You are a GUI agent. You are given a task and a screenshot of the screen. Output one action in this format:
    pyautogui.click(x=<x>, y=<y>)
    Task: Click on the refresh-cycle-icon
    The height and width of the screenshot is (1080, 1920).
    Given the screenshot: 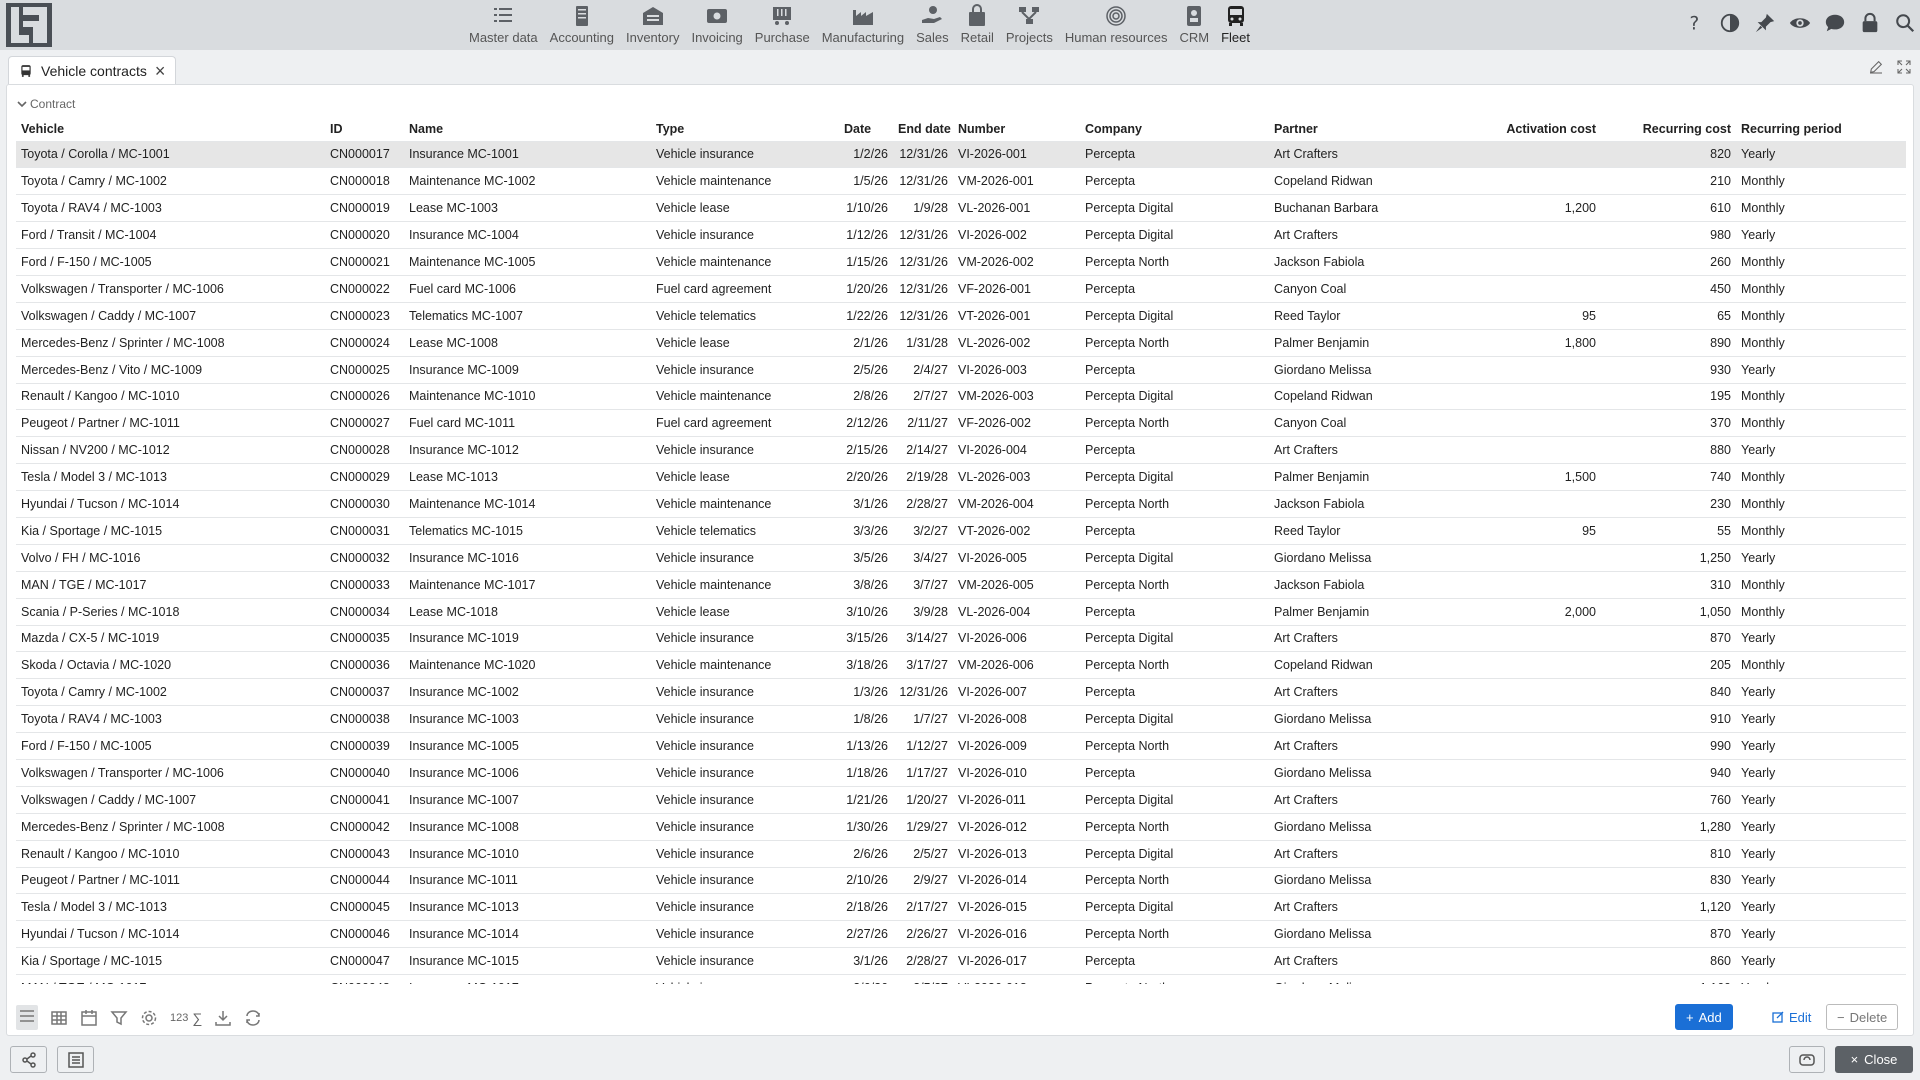 What is the action you would take?
    pyautogui.click(x=253, y=1018)
    